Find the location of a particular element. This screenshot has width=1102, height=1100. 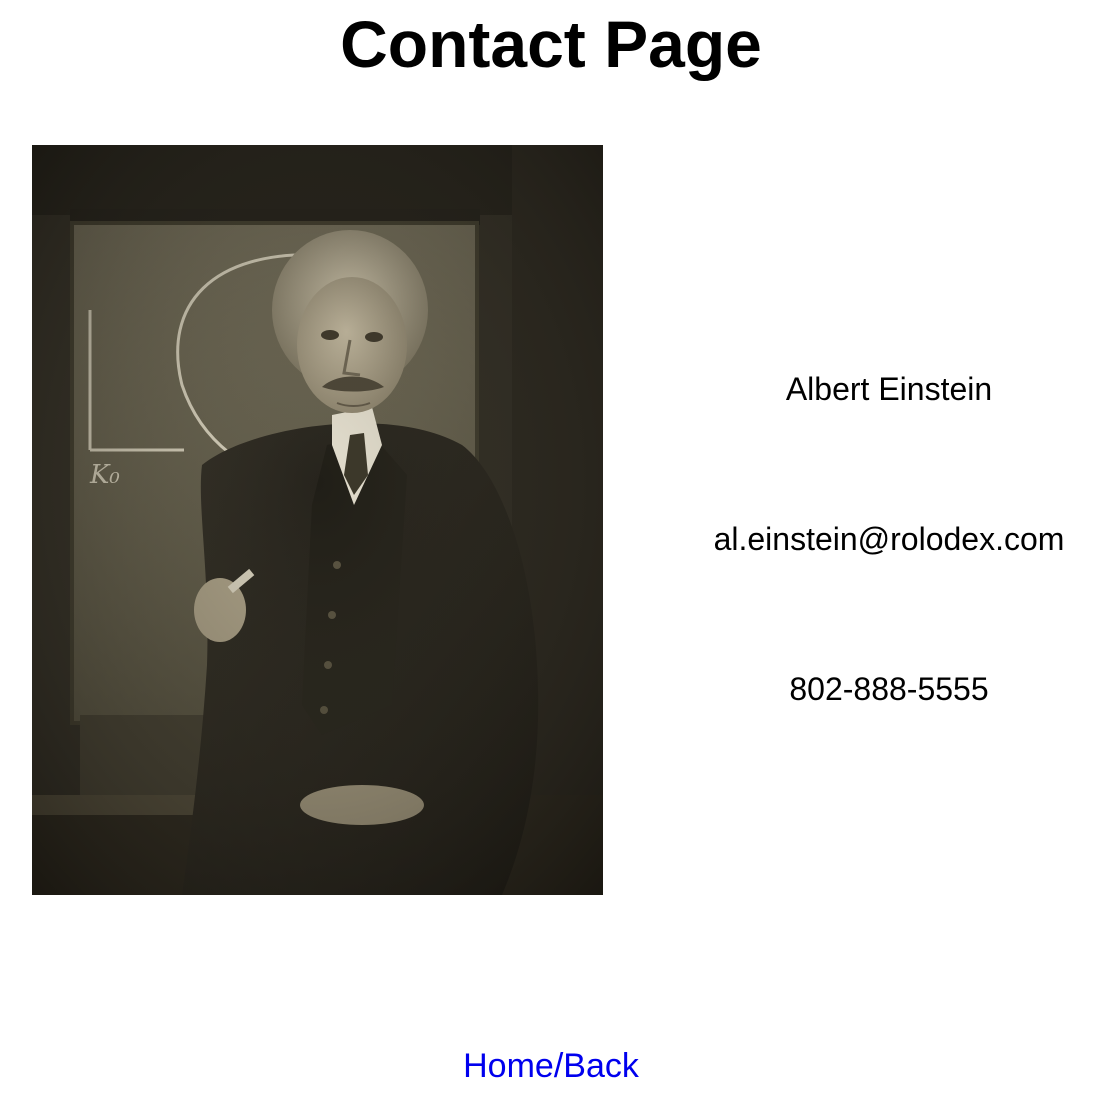

contact-name: Albert Einstein is located at coordinates (889, 389).